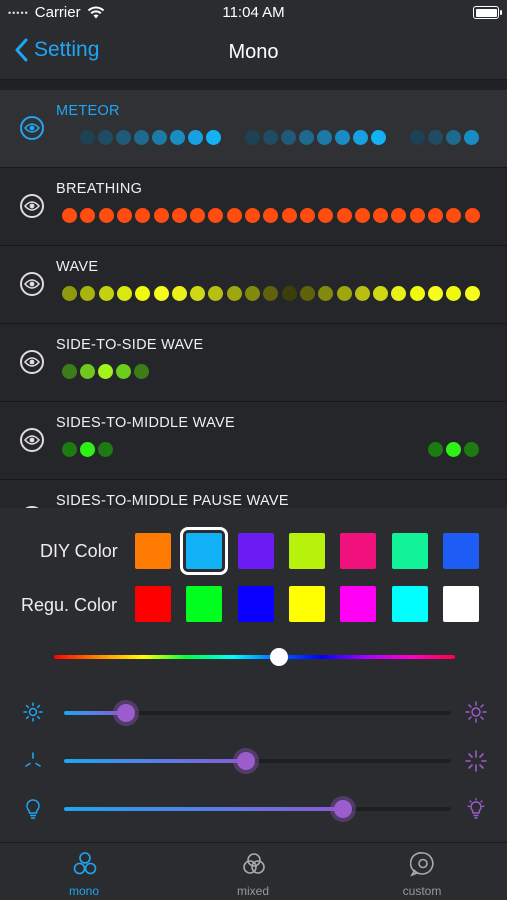 Image resolution: width=507 pixels, height=900 pixels. What do you see at coordinates (253, 441) in the screenshot?
I see `effect-item-sides-to-middle-wave: SIDES-TO-MIDDLE WAVE` at bounding box center [253, 441].